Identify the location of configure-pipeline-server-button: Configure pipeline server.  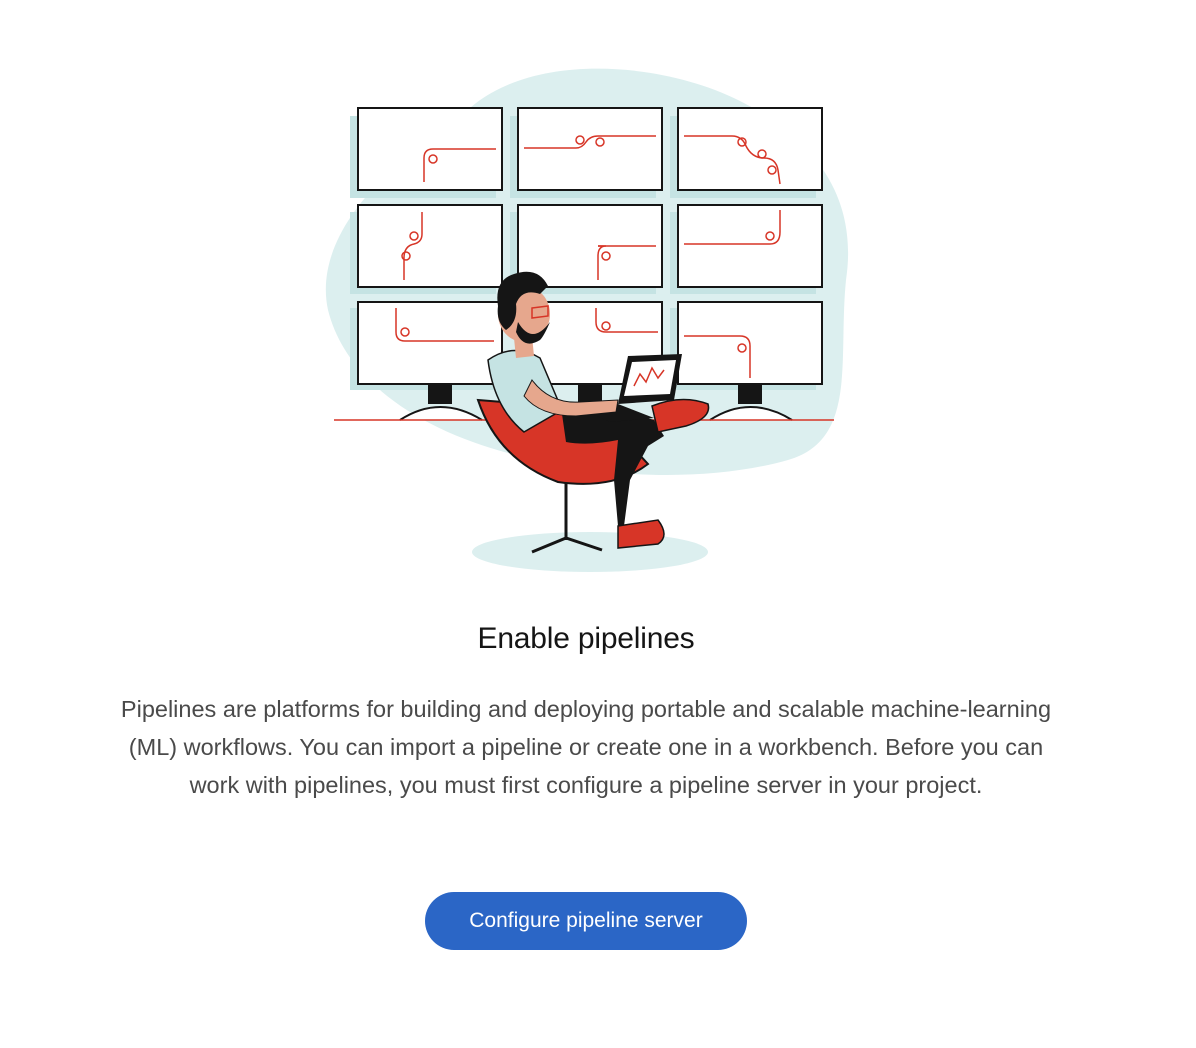
(586, 921).